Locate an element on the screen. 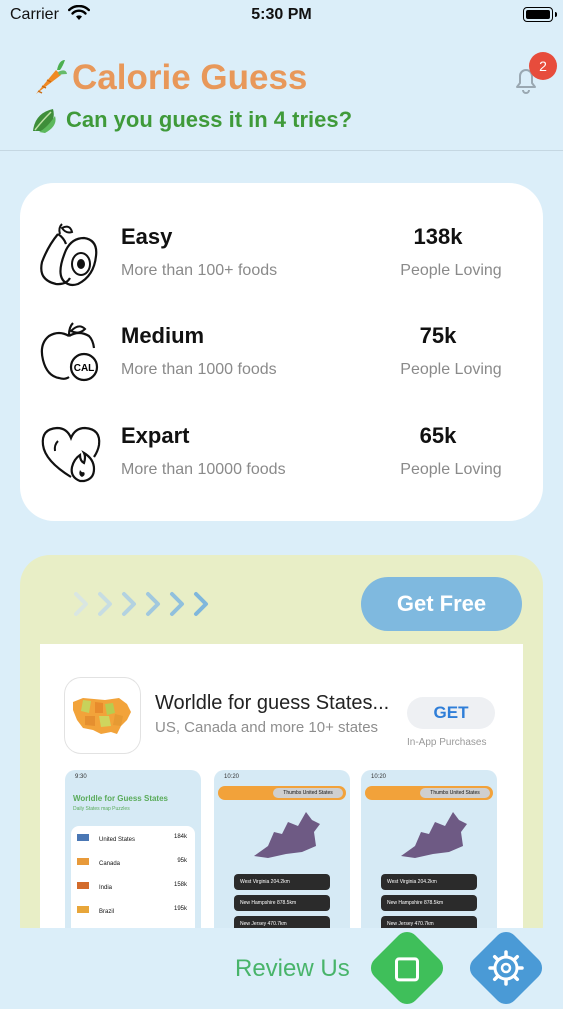 This screenshot has width=563, height=1009. notification-badge: 2 is located at coordinates (543, 66).